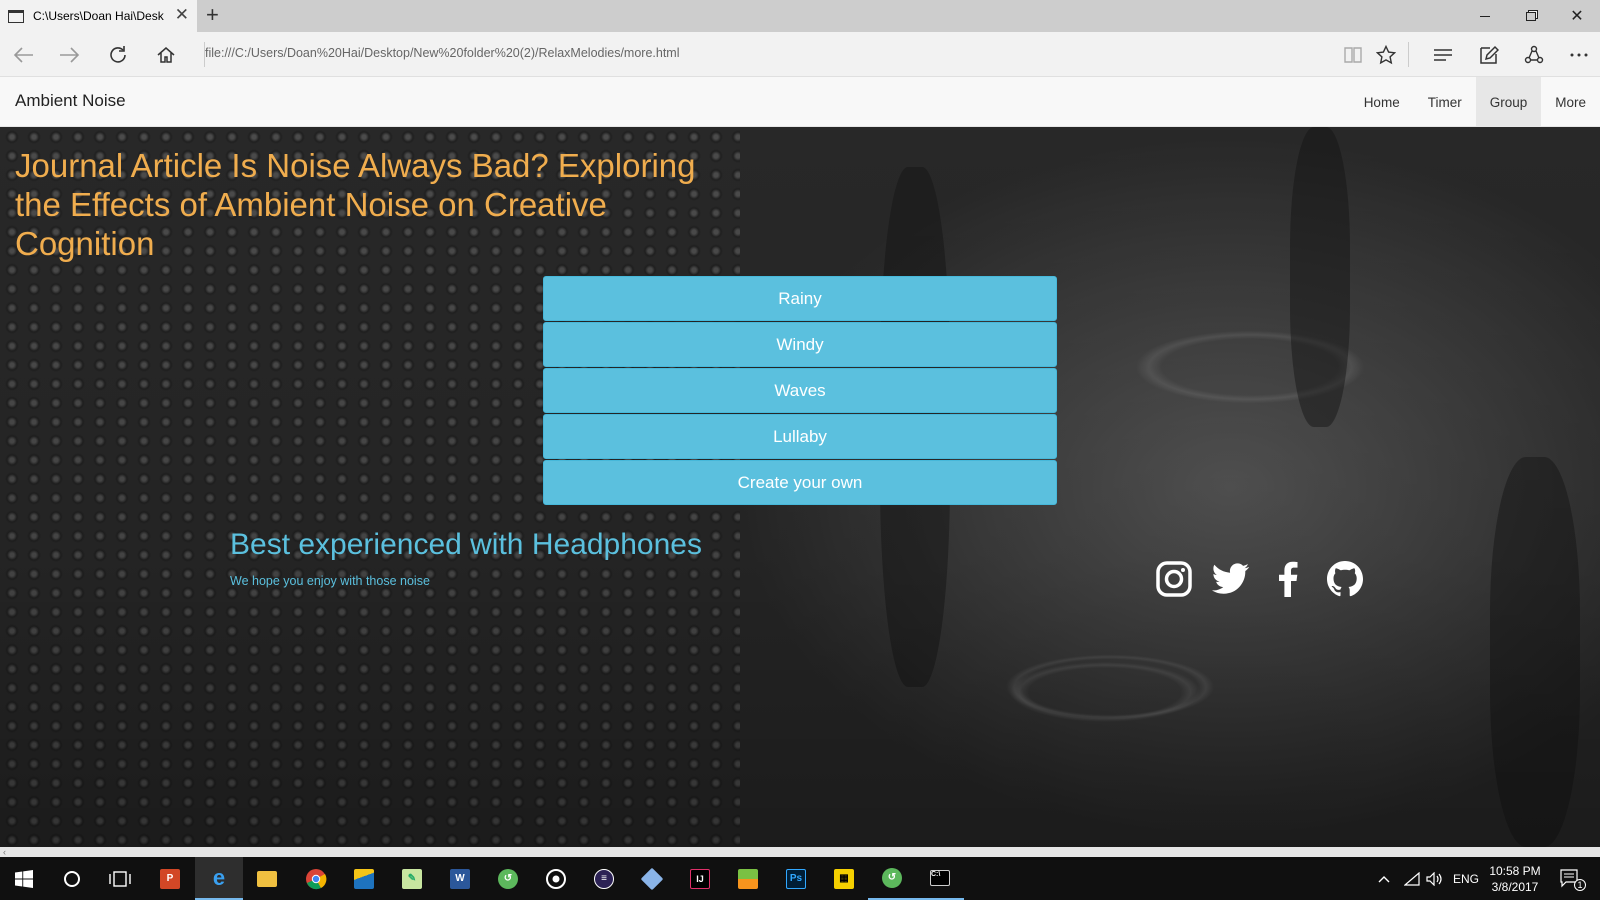  I want to click on eclipse-app-icon: ≡, so click(604, 878).